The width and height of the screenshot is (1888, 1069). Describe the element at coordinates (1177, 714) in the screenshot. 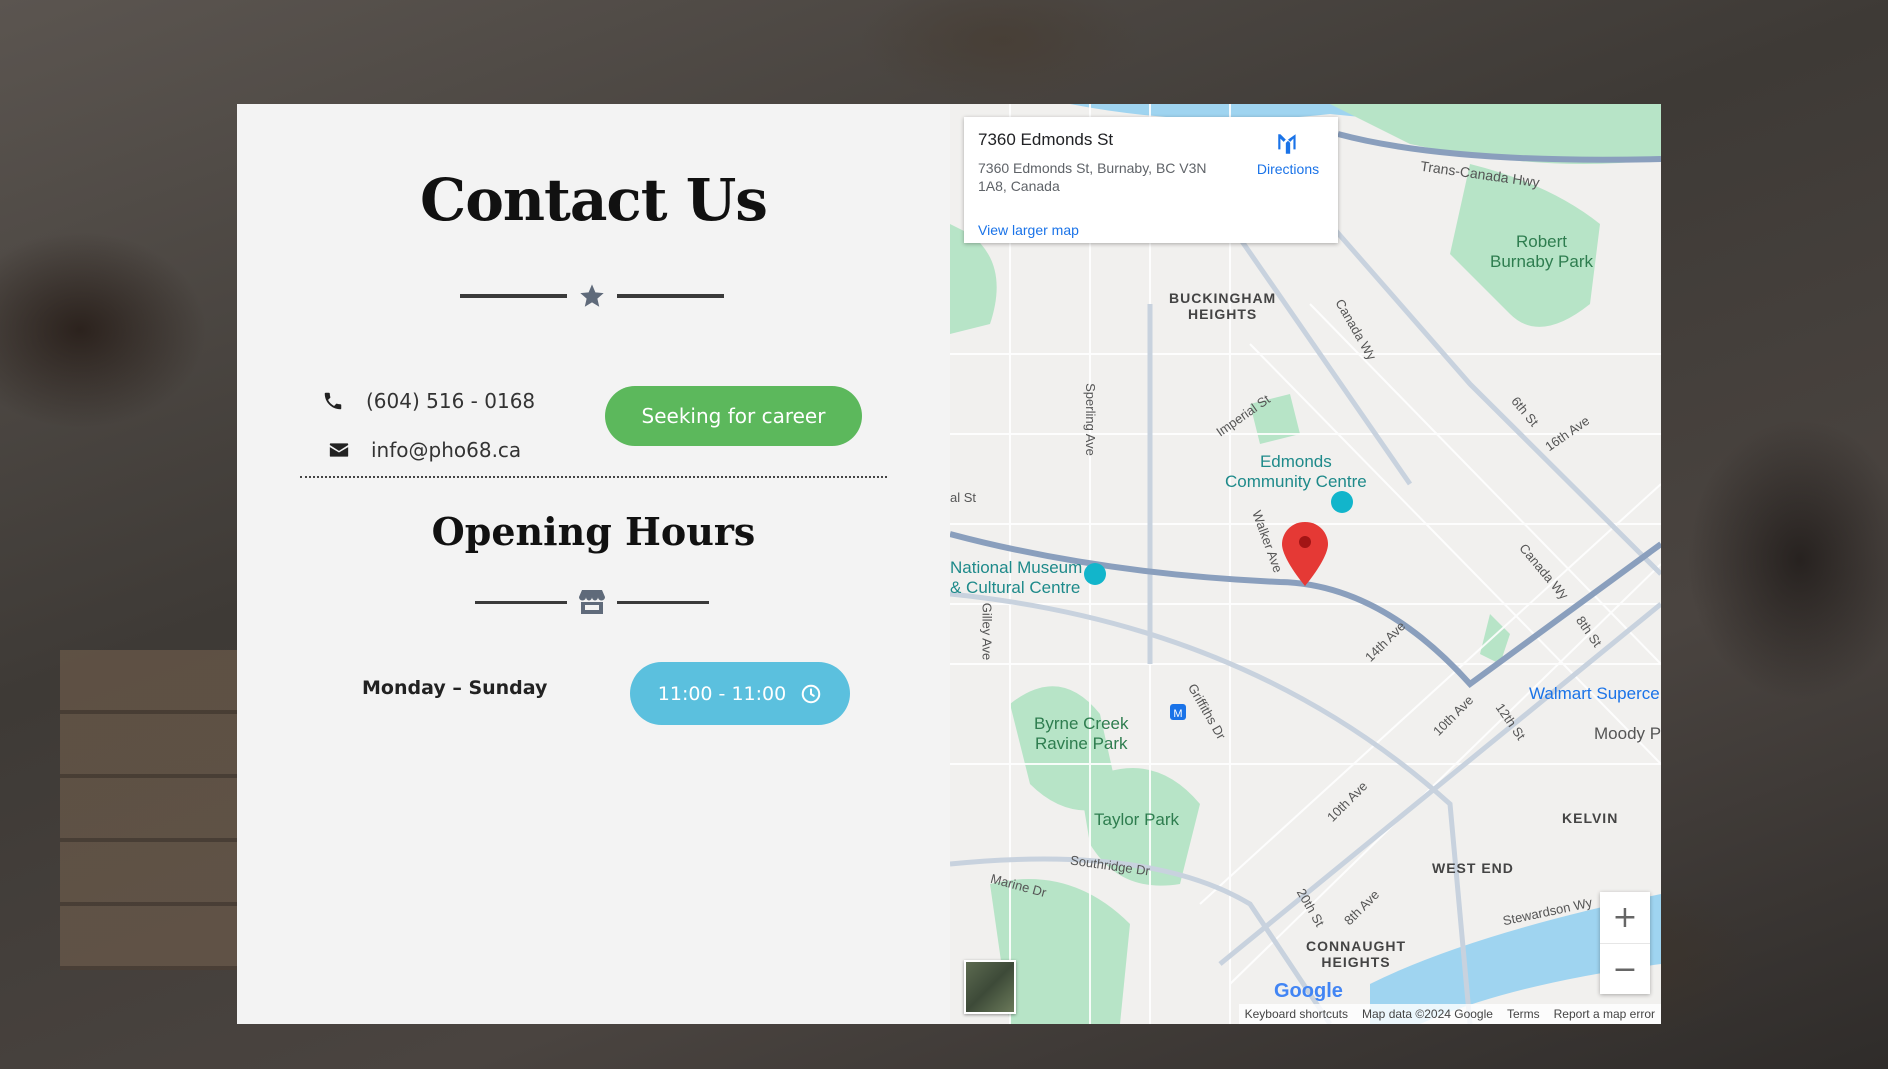

I see `svg-text: M` at that location.